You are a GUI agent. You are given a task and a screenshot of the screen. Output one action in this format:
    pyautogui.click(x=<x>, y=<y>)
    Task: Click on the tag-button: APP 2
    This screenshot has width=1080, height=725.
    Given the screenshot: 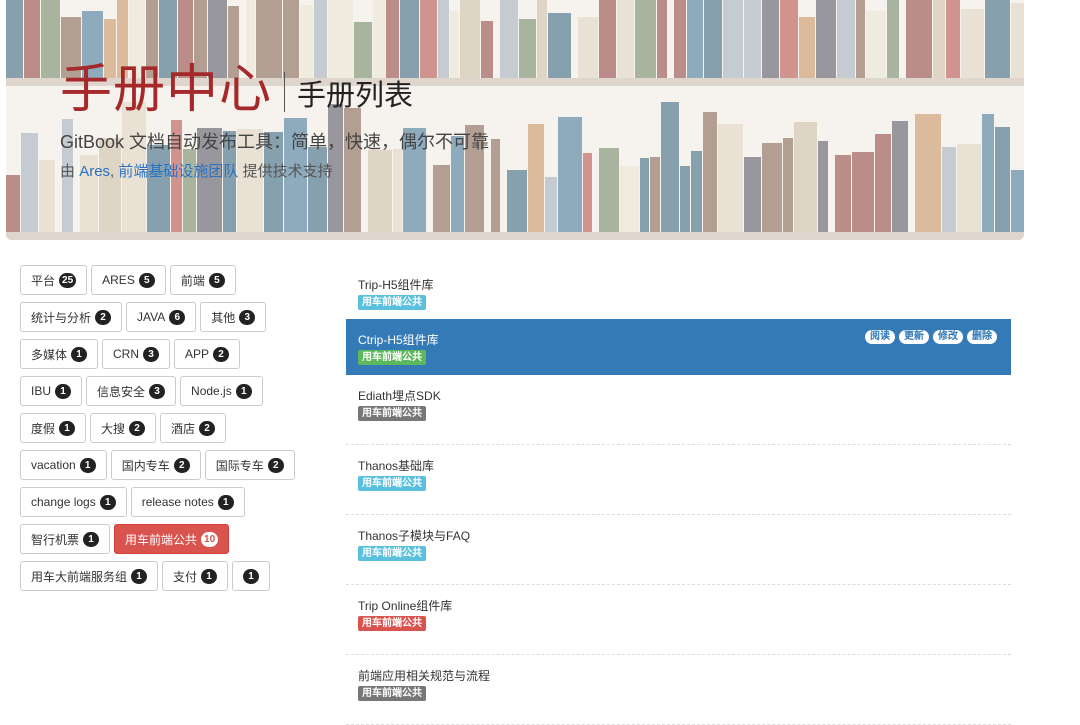 What is the action you would take?
    pyautogui.click(x=207, y=354)
    